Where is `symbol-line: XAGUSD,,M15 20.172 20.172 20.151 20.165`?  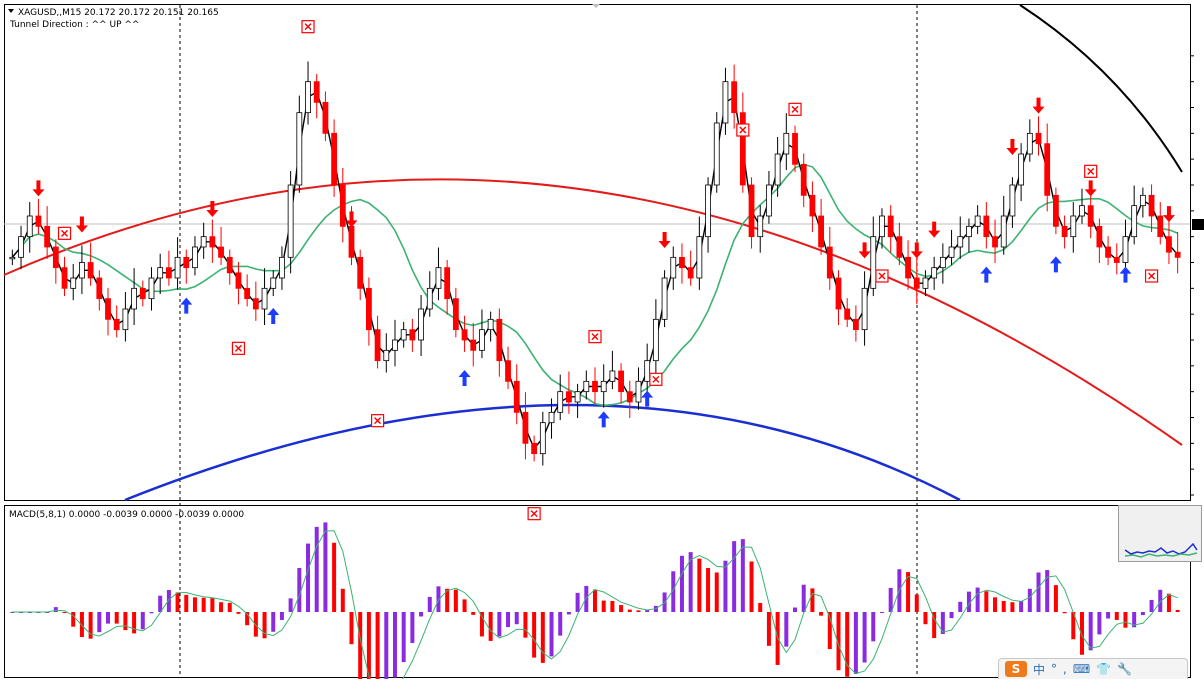
symbol-line: XAGUSD,,M15 20.172 20.172 20.151 20.165 is located at coordinates (118, 13).